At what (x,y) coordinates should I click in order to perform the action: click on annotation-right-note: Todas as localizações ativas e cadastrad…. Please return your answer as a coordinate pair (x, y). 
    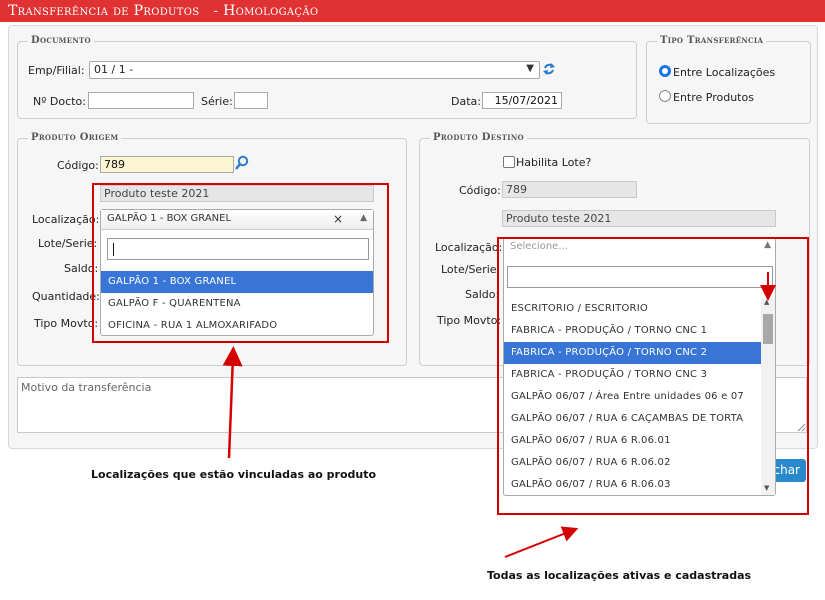
    Looking at the image, I should click on (619, 575).